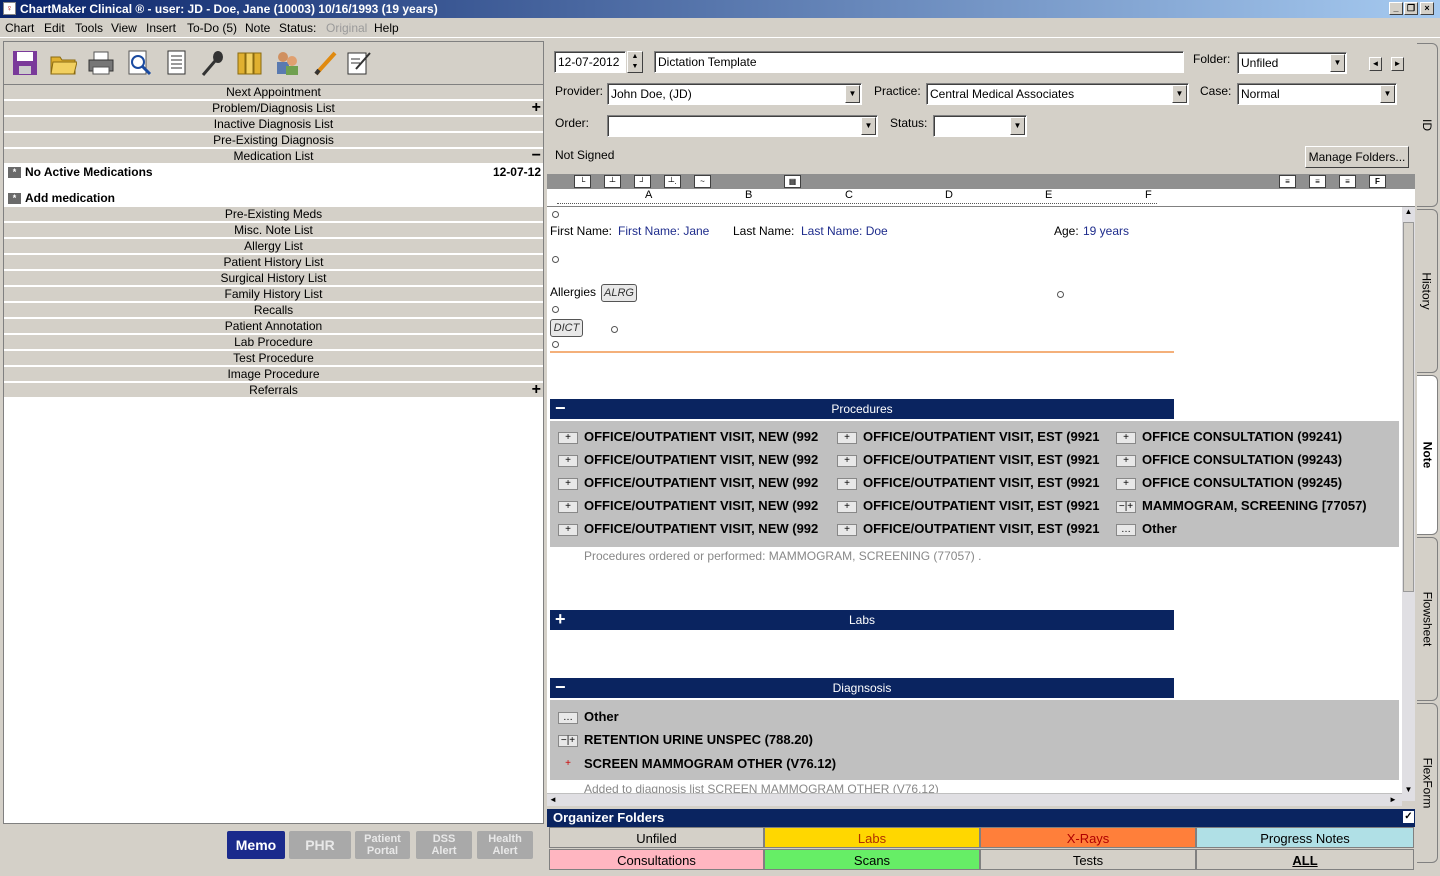 Image resolution: width=1440 pixels, height=876 pixels. Describe the element at coordinates (872, 837) in the screenshot. I see `folder-labs: Labs` at that location.